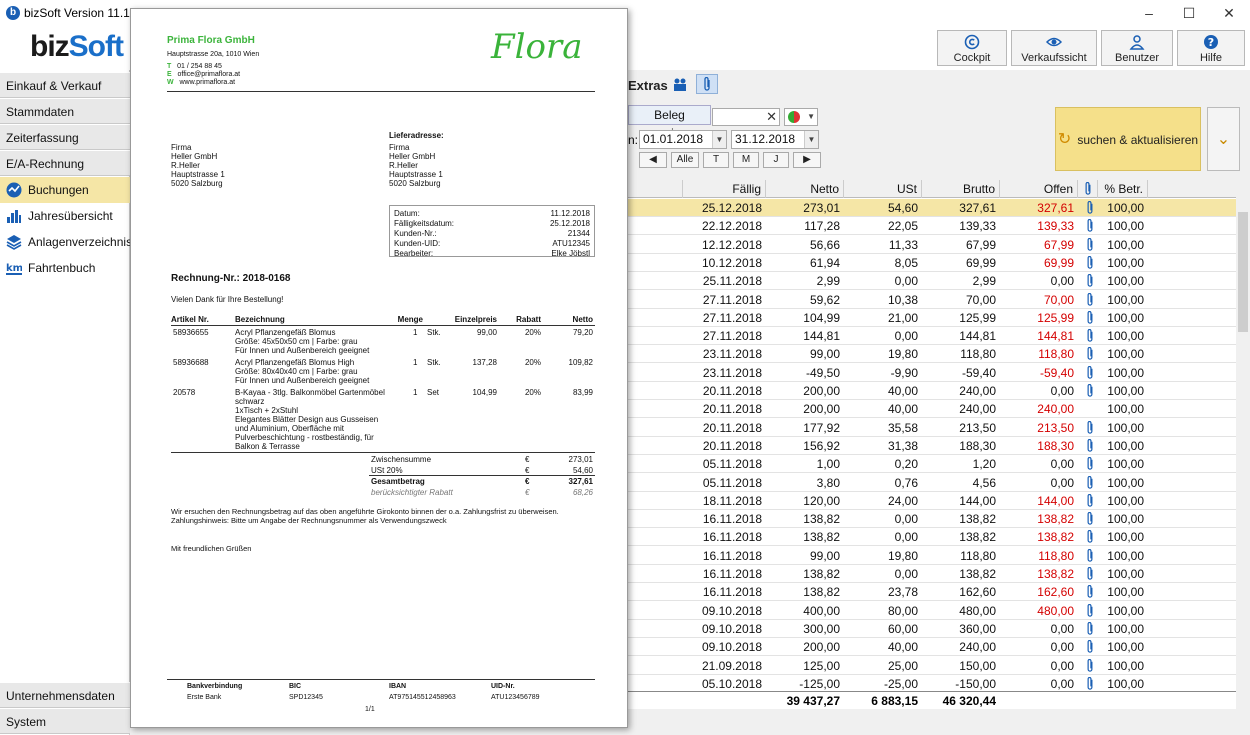 This screenshot has width=1250, height=735. What do you see at coordinates (932, 556) in the screenshot?
I see `table-row: 16.11.2018 99,00 19,80 118,80 118,80 100,00` at bounding box center [932, 556].